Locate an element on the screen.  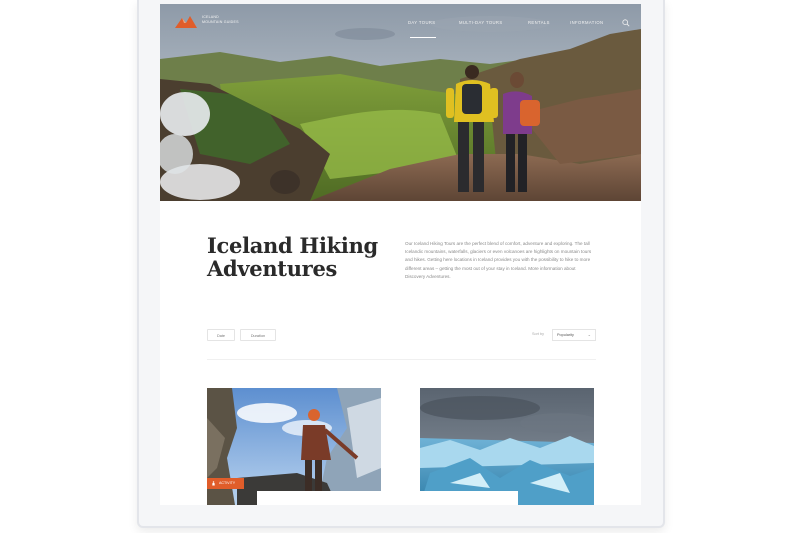
card-category-badge: ACTIVITY is located at coordinates (225, 483).